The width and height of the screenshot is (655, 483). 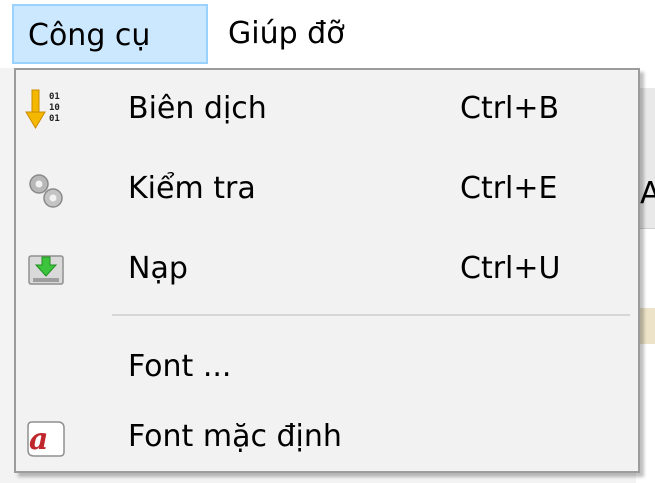 What do you see at coordinates (54, 108) in the screenshot?
I see `svg-text: 10` at bounding box center [54, 108].